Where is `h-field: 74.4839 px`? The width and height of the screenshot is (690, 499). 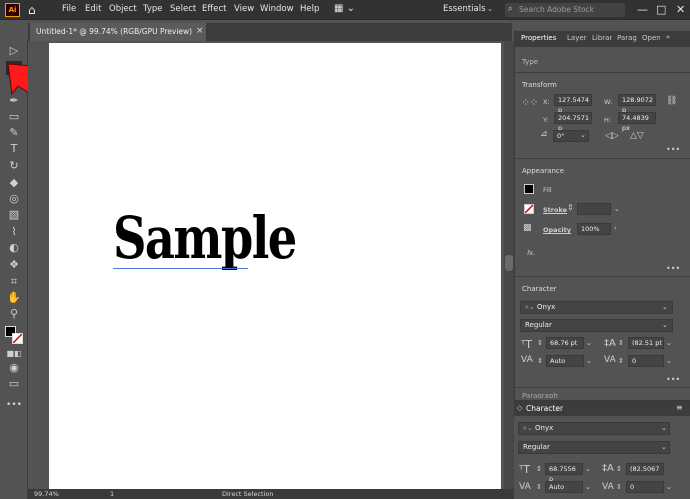 h-field: 74.4839 px is located at coordinates (637, 122).